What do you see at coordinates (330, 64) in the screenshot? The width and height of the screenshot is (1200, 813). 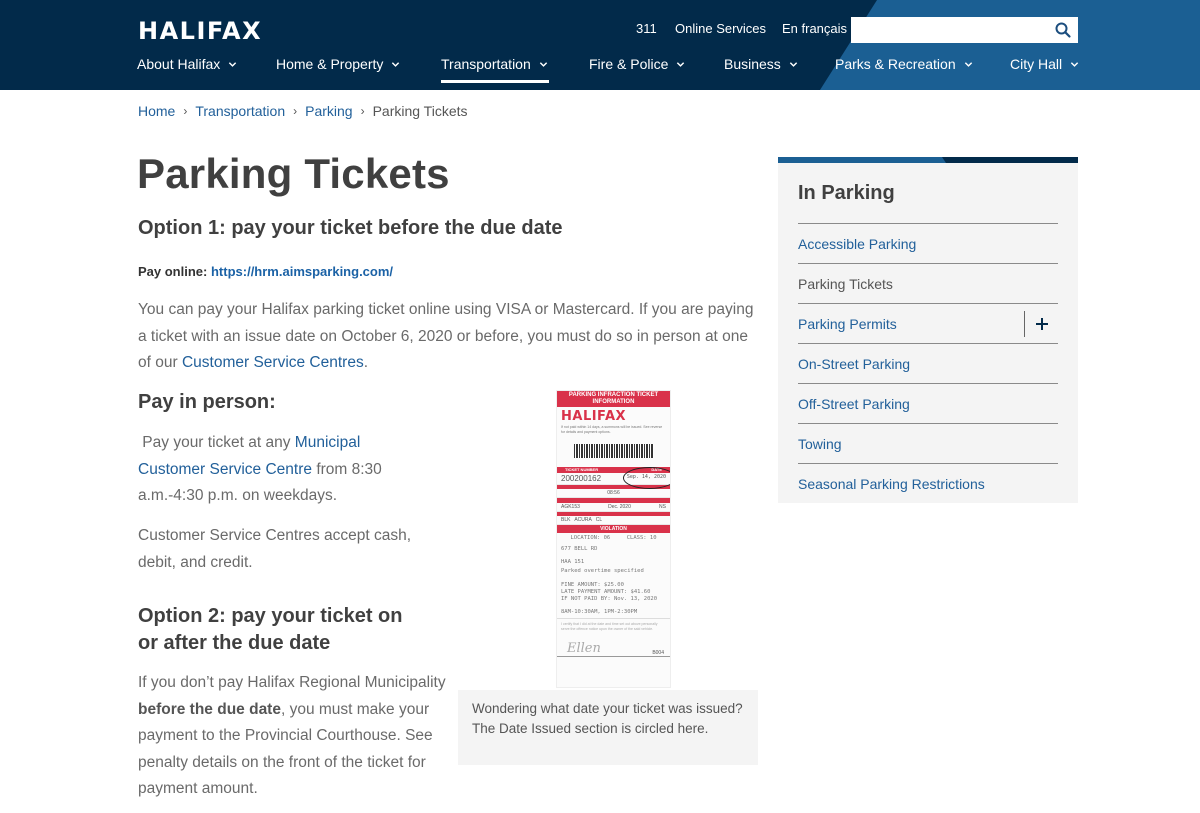 I see `nav-label: Home & Property` at bounding box center [330, 64].